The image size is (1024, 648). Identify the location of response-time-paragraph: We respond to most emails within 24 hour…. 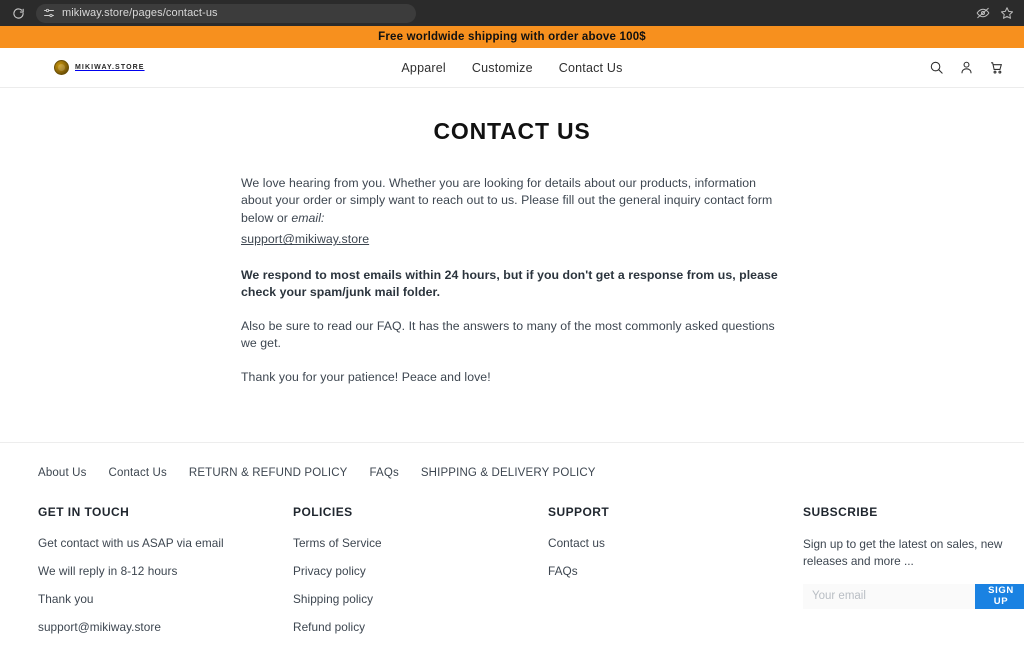
(509, 283).